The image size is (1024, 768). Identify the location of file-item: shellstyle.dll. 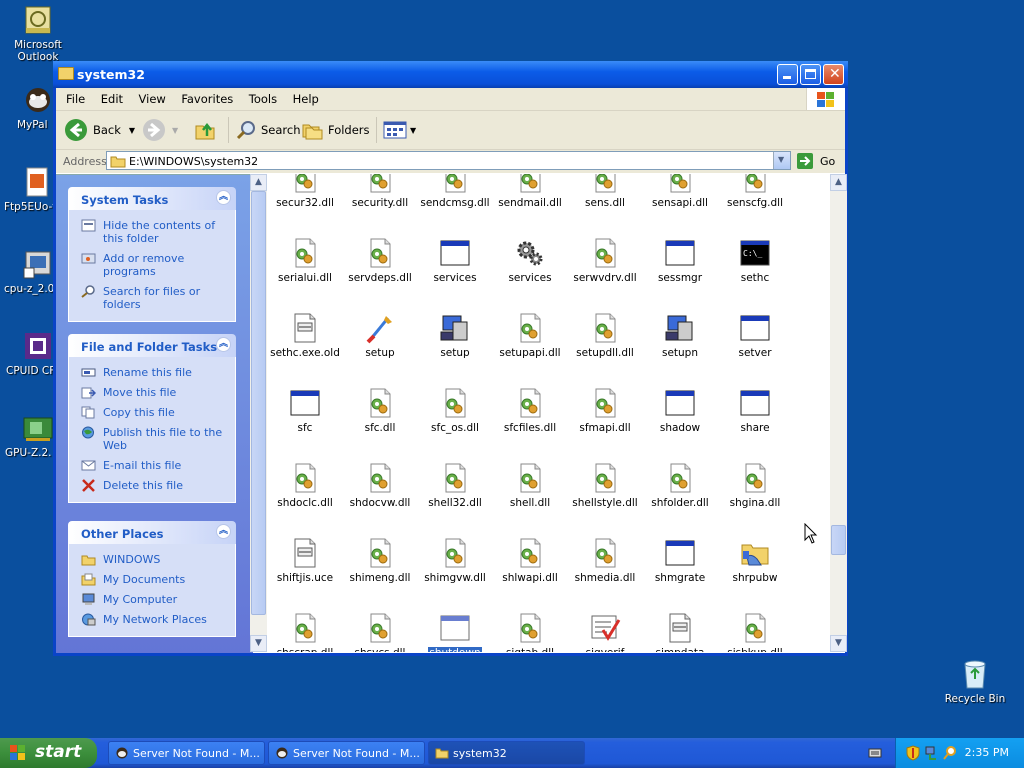
(605, 485).